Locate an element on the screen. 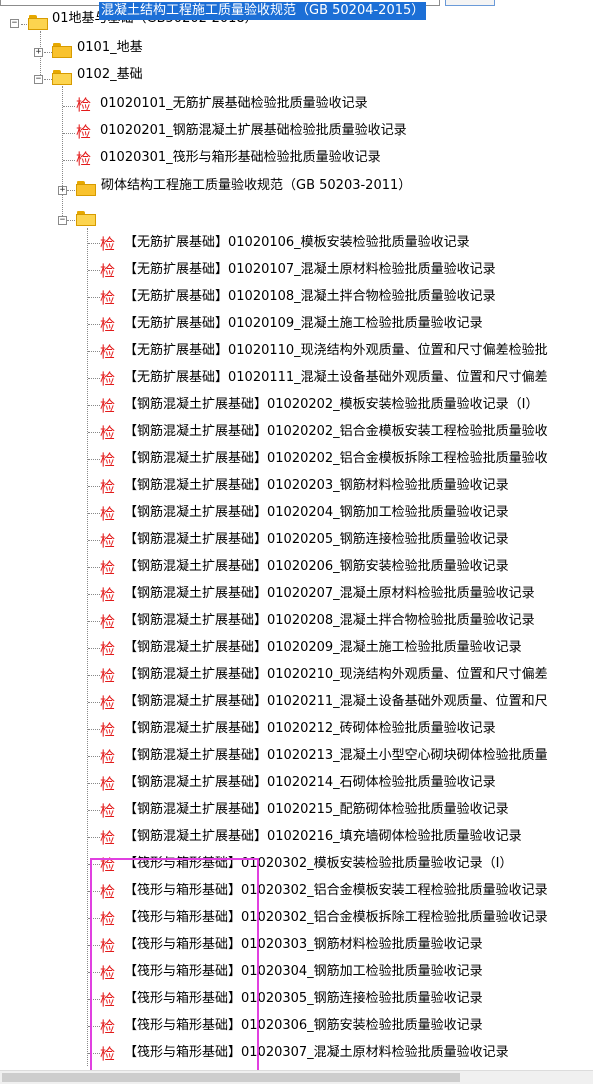  tree-item: 【钢筋混凝土扩展基础】01020202_铝合金模板拆除工程检验批质量验收 is located at coordinates (336, 459).